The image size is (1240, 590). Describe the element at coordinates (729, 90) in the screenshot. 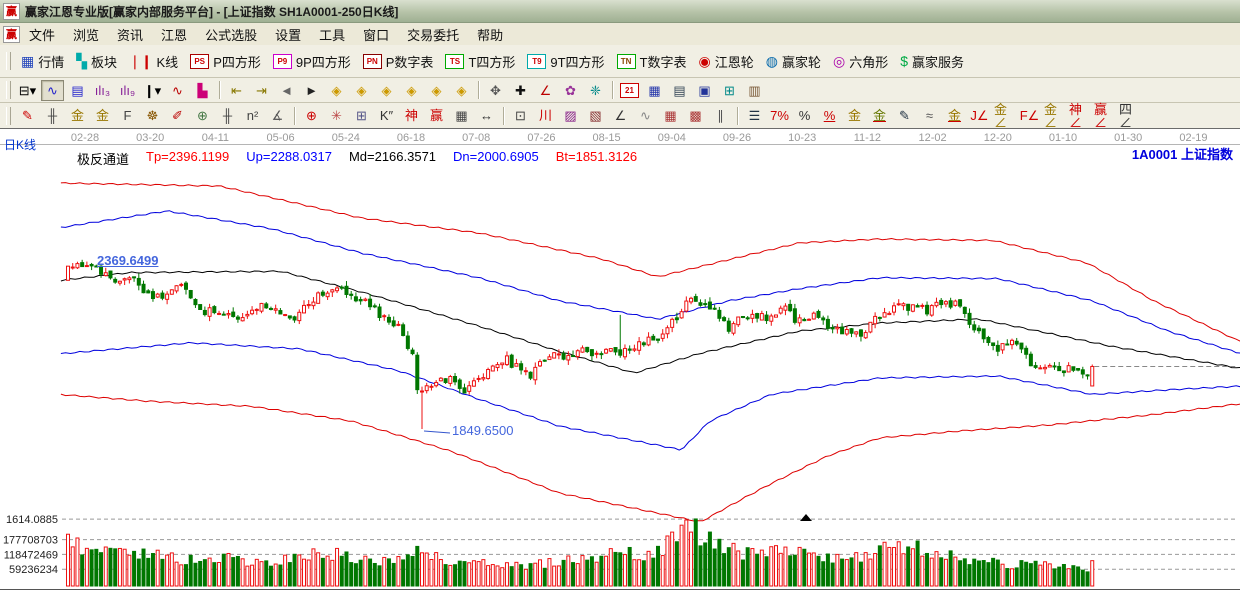

I see `network-icon: ⊞` at that location.